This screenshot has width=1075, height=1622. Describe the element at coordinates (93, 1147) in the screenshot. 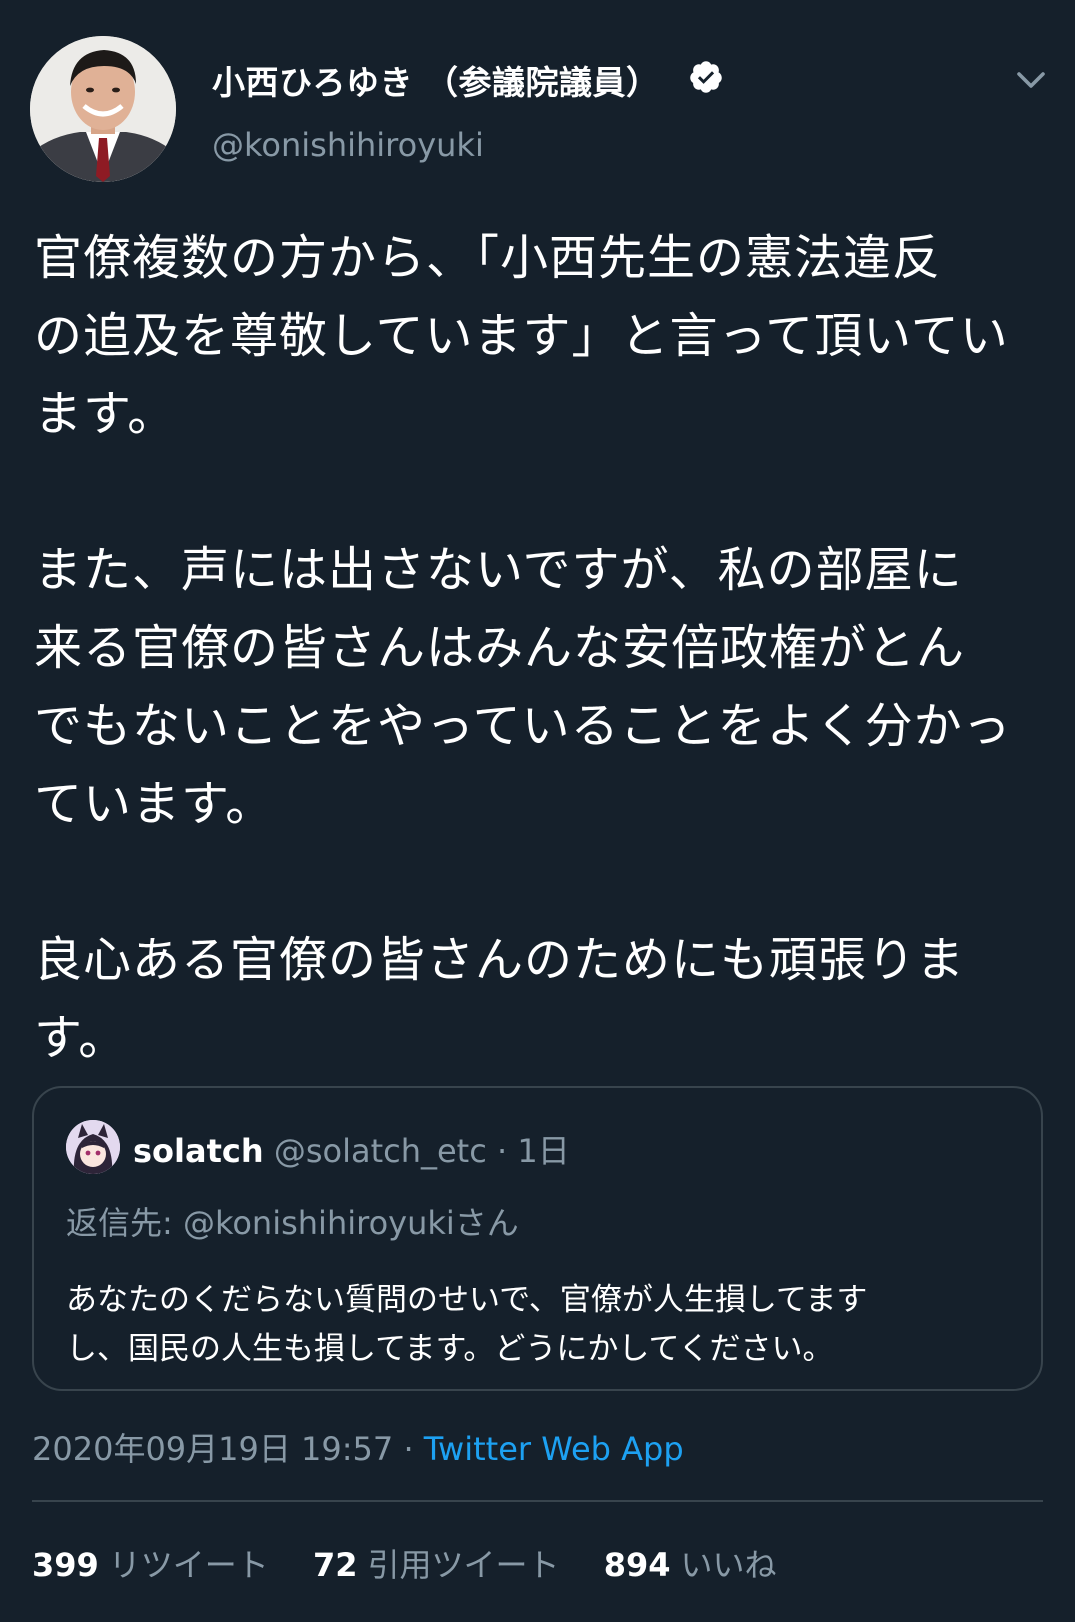

I see `quoted-author-avatar` at that location.